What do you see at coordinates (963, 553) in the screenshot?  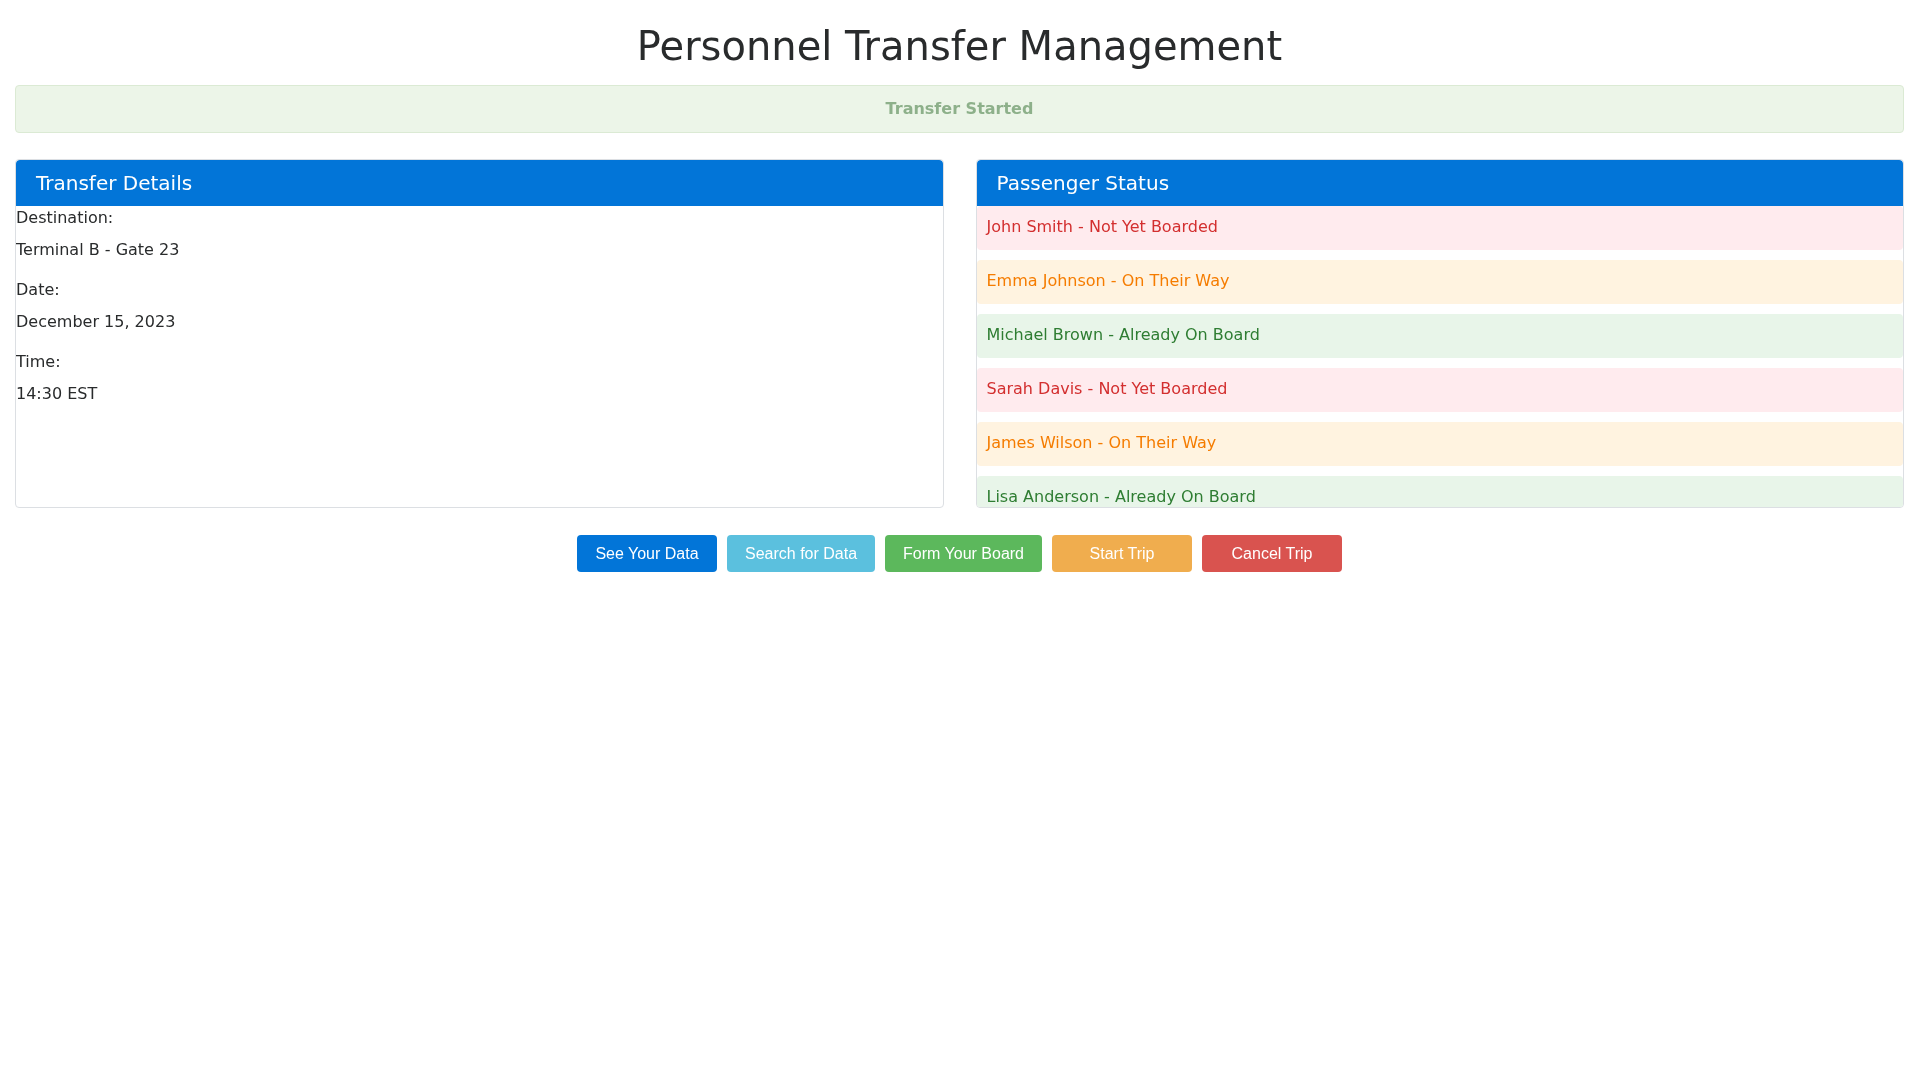 I see `action-button: Form Your Board` at bounding box center [963, 553].